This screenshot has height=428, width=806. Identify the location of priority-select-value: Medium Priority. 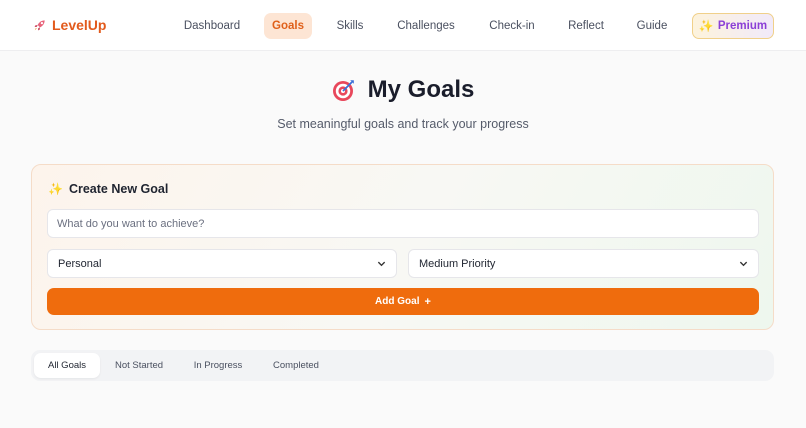
(457, 263).